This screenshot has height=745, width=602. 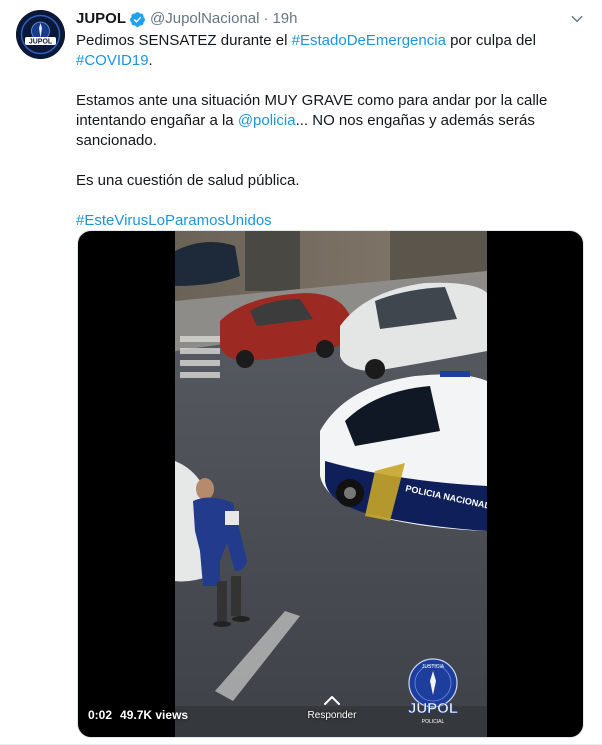 I want to click on chevron-up-icon, so click(x=332, y=700).